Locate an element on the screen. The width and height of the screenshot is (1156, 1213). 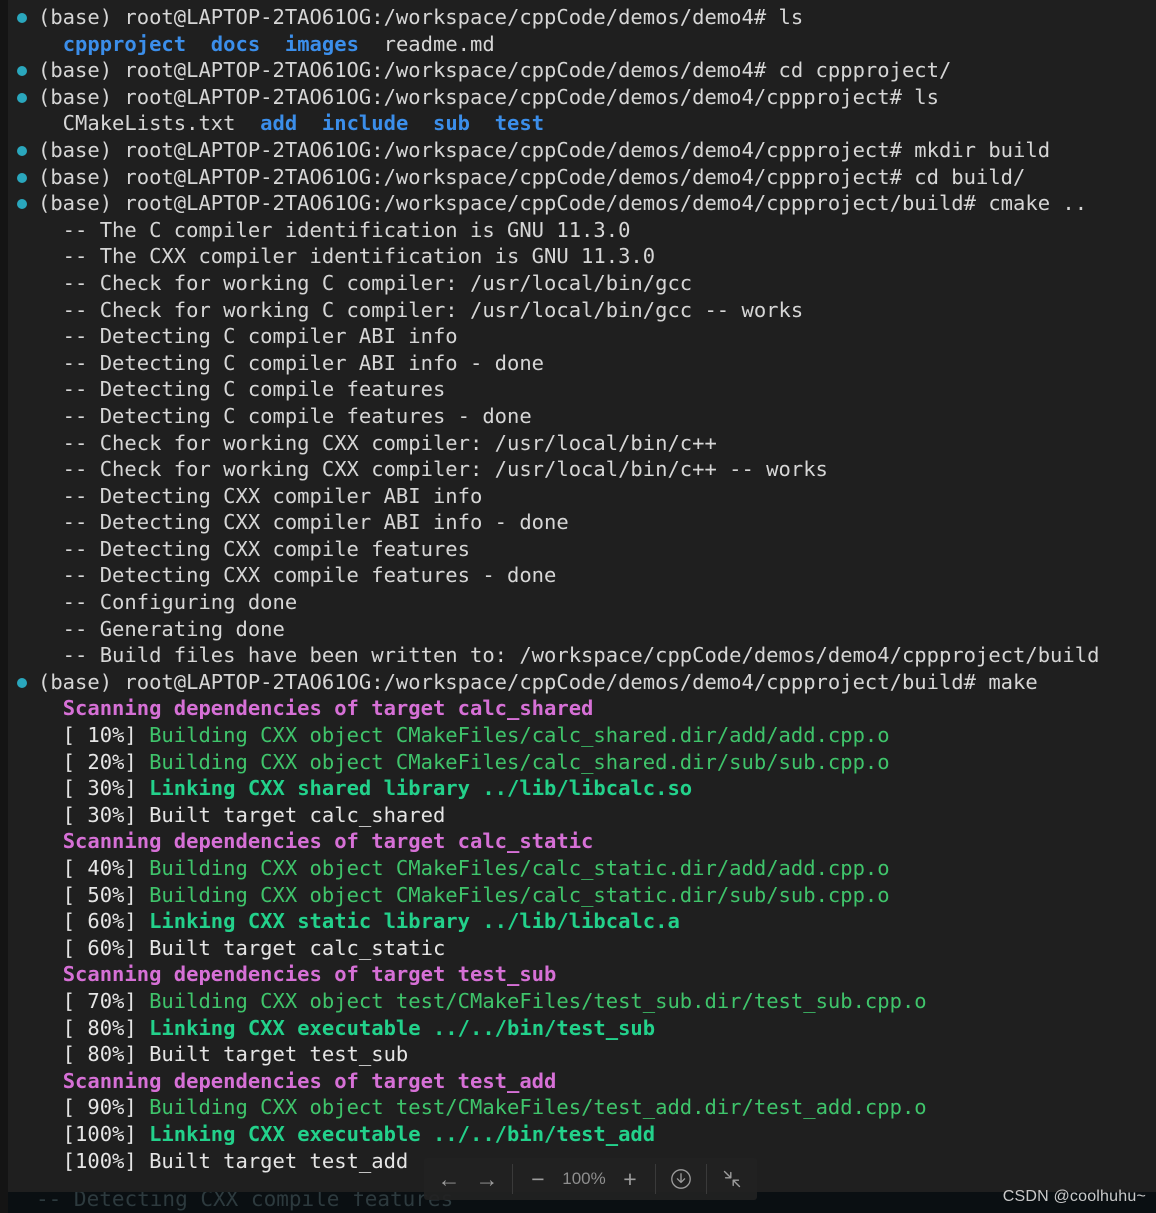
terminal-output-line: -- Detecting C compiler ABI info is located at coordinates (582, 336).